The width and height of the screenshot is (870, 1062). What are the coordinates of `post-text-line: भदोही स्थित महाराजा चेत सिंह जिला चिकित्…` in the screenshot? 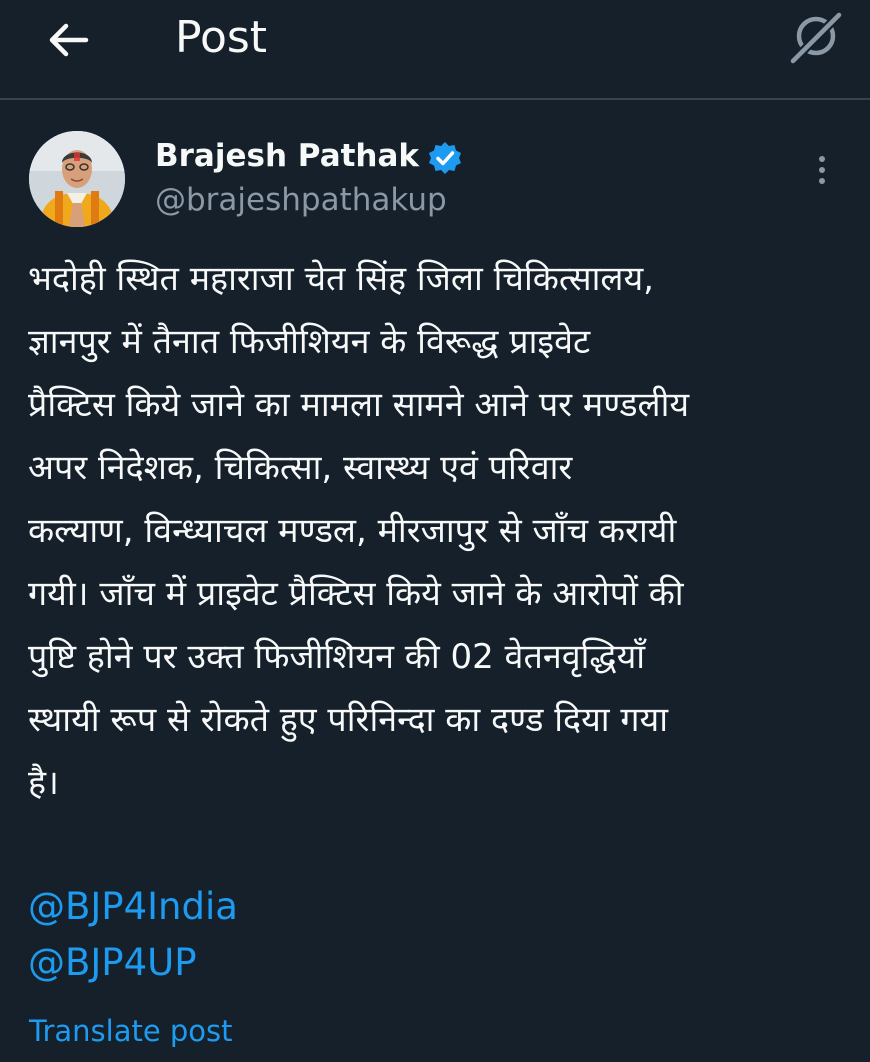 It's located at (341, 279).